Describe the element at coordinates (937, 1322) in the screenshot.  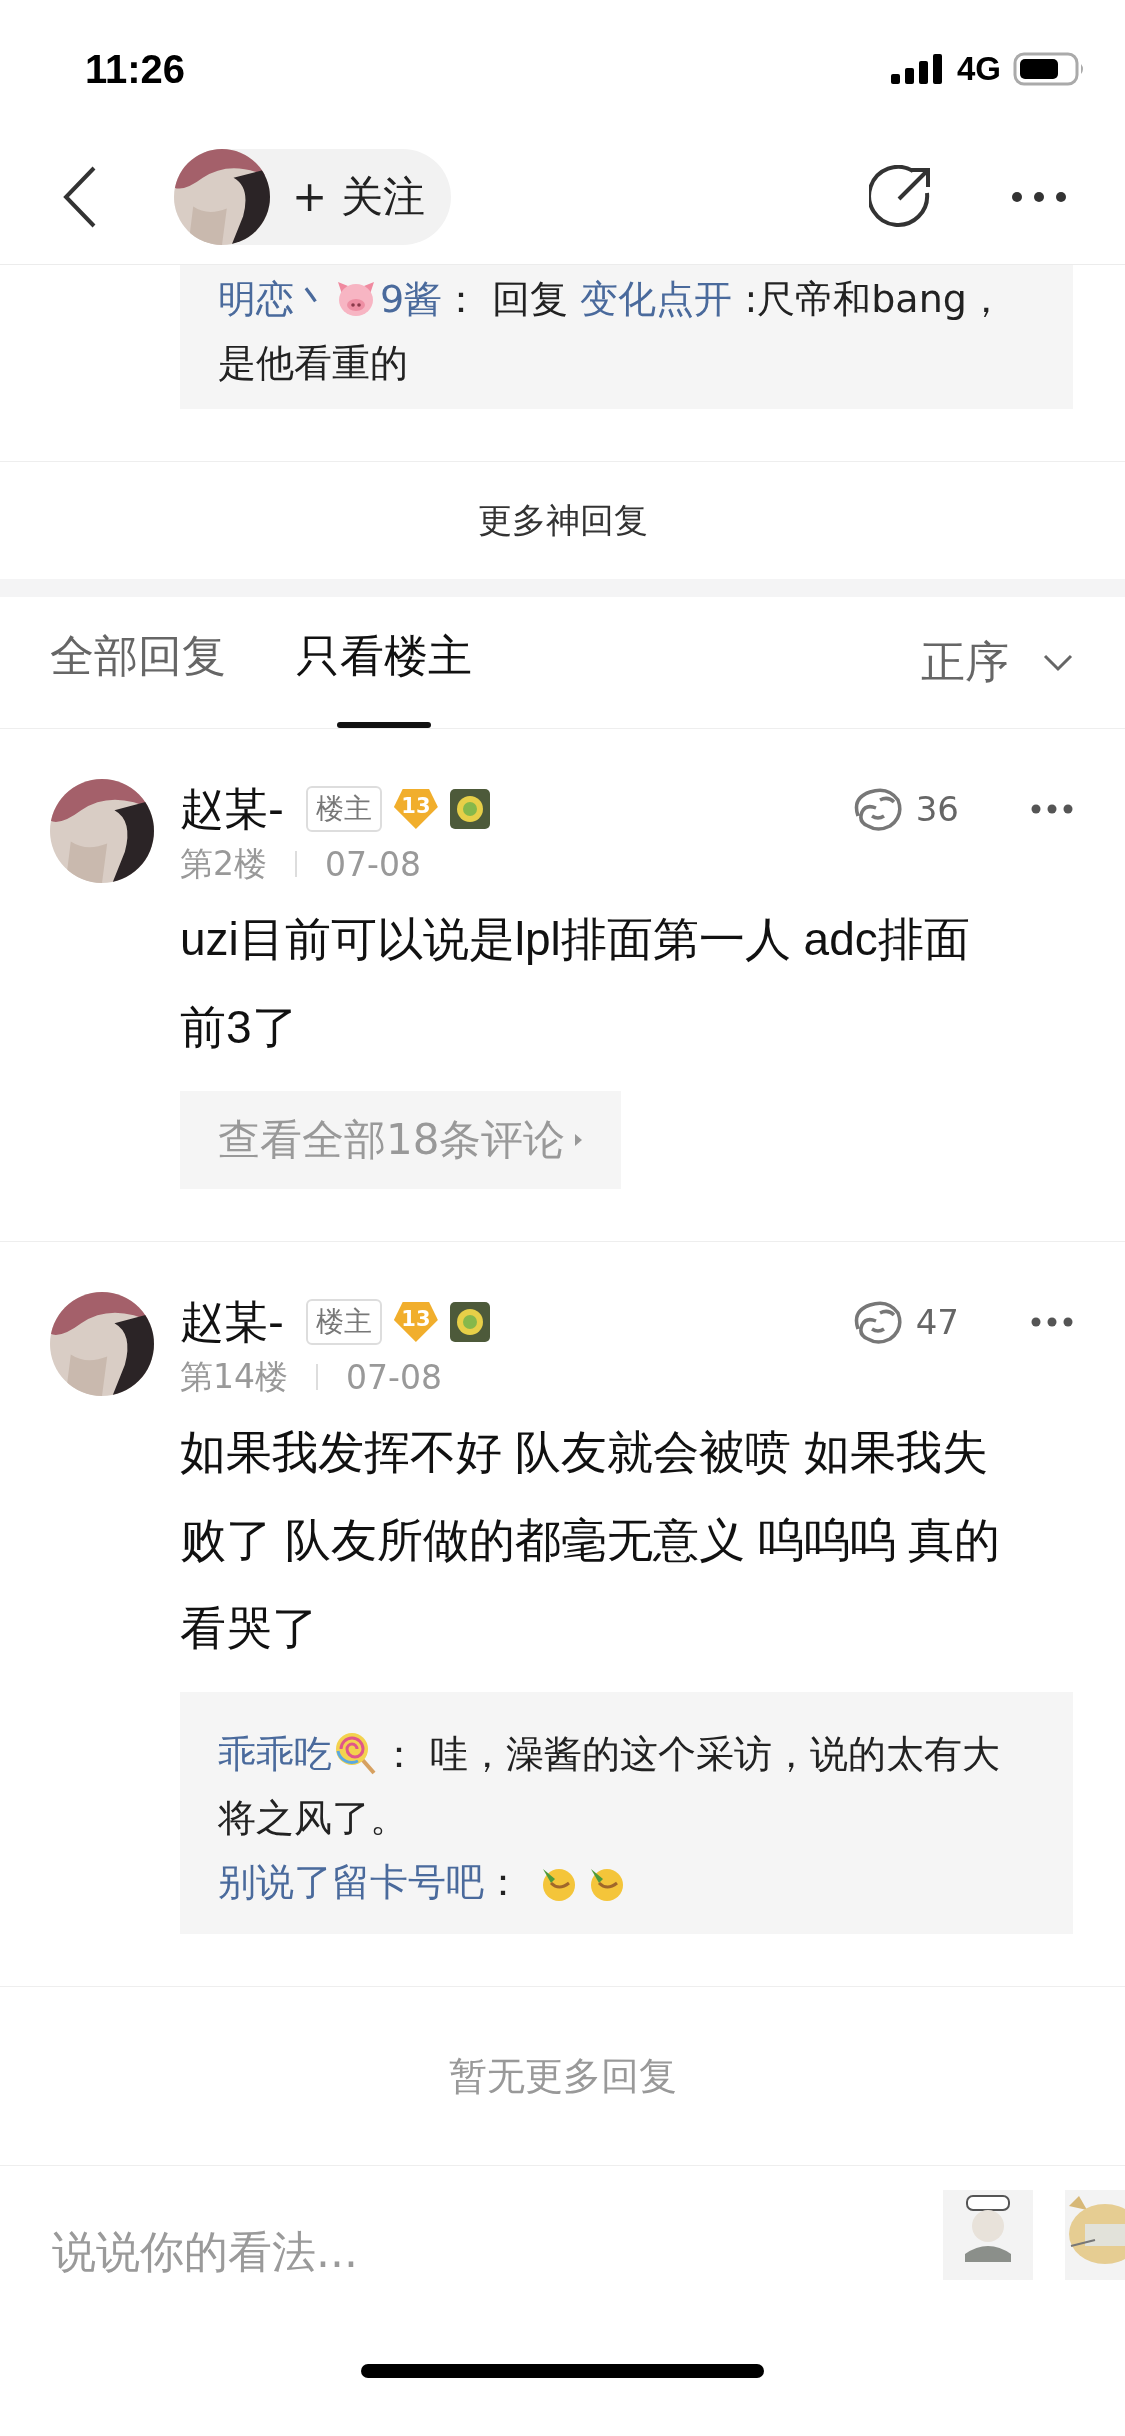
I see `like-count: 47` at that location.